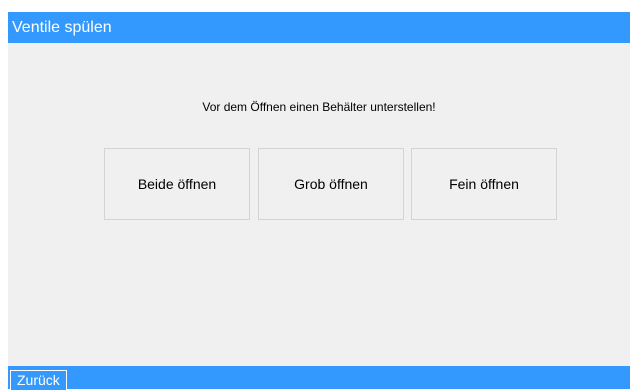 The image size is (644, 391). I want to click on open-coarse-button: Grob öffnen, so click(331, 184).